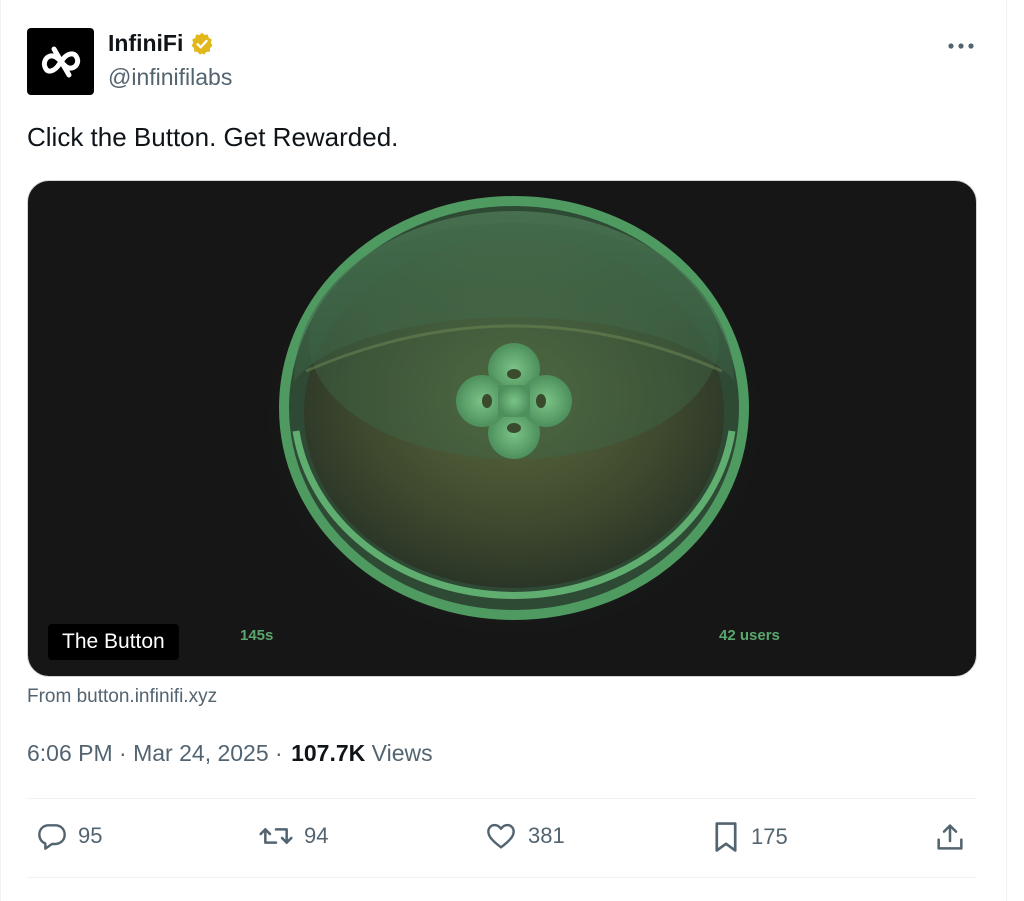 The height and width of the screenshot is (901, 1024). I want to click on actions-top-divider, so click(502, 798).